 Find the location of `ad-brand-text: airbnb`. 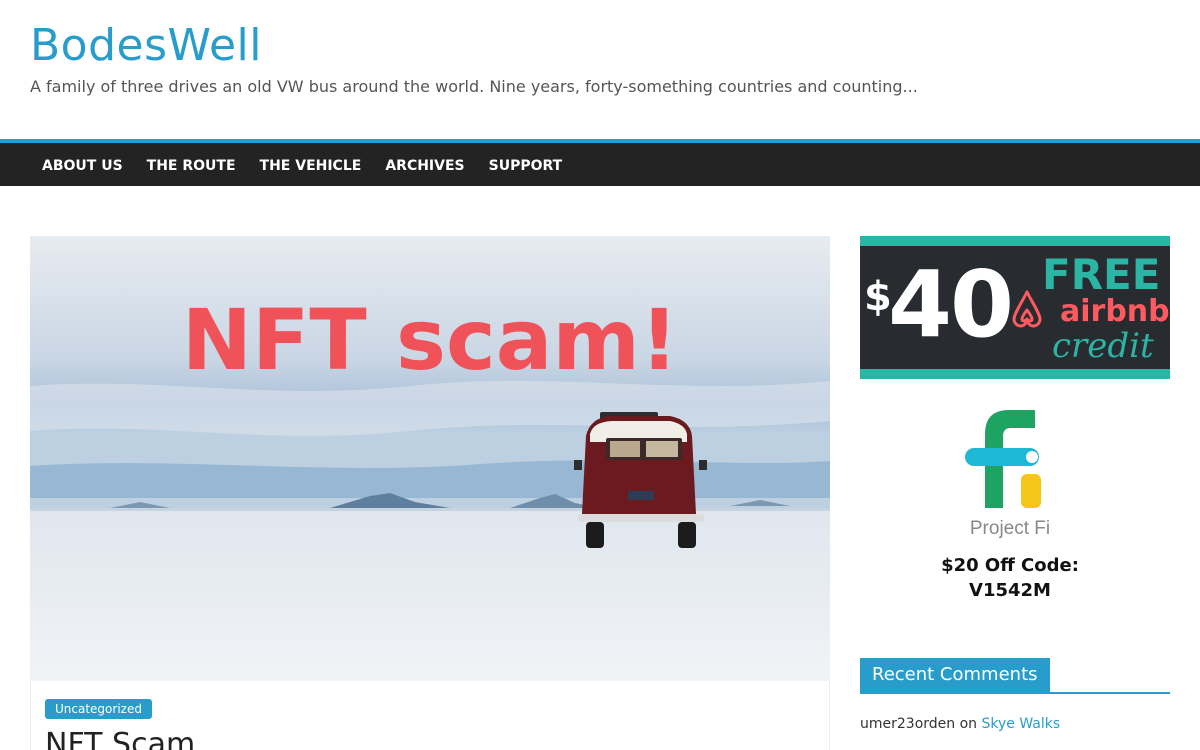

ad-brand-text: airbnb is located at coordinates (1115, 311).